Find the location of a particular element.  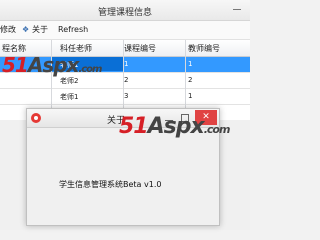

edit-button: 修改 is located at coordinates (8, 30).